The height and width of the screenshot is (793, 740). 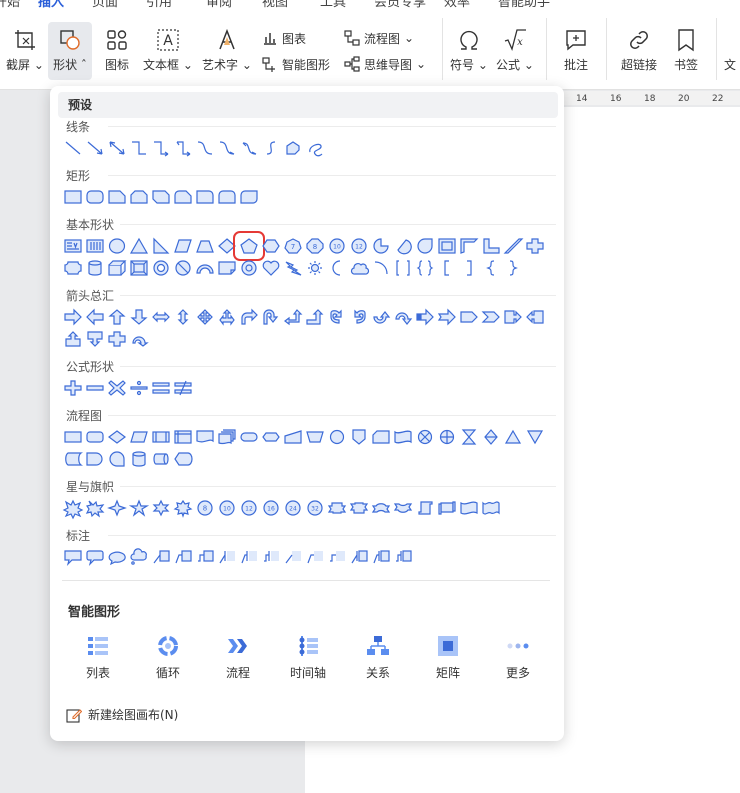 I want to click on plaque-shape, so click(x=73, y=268).